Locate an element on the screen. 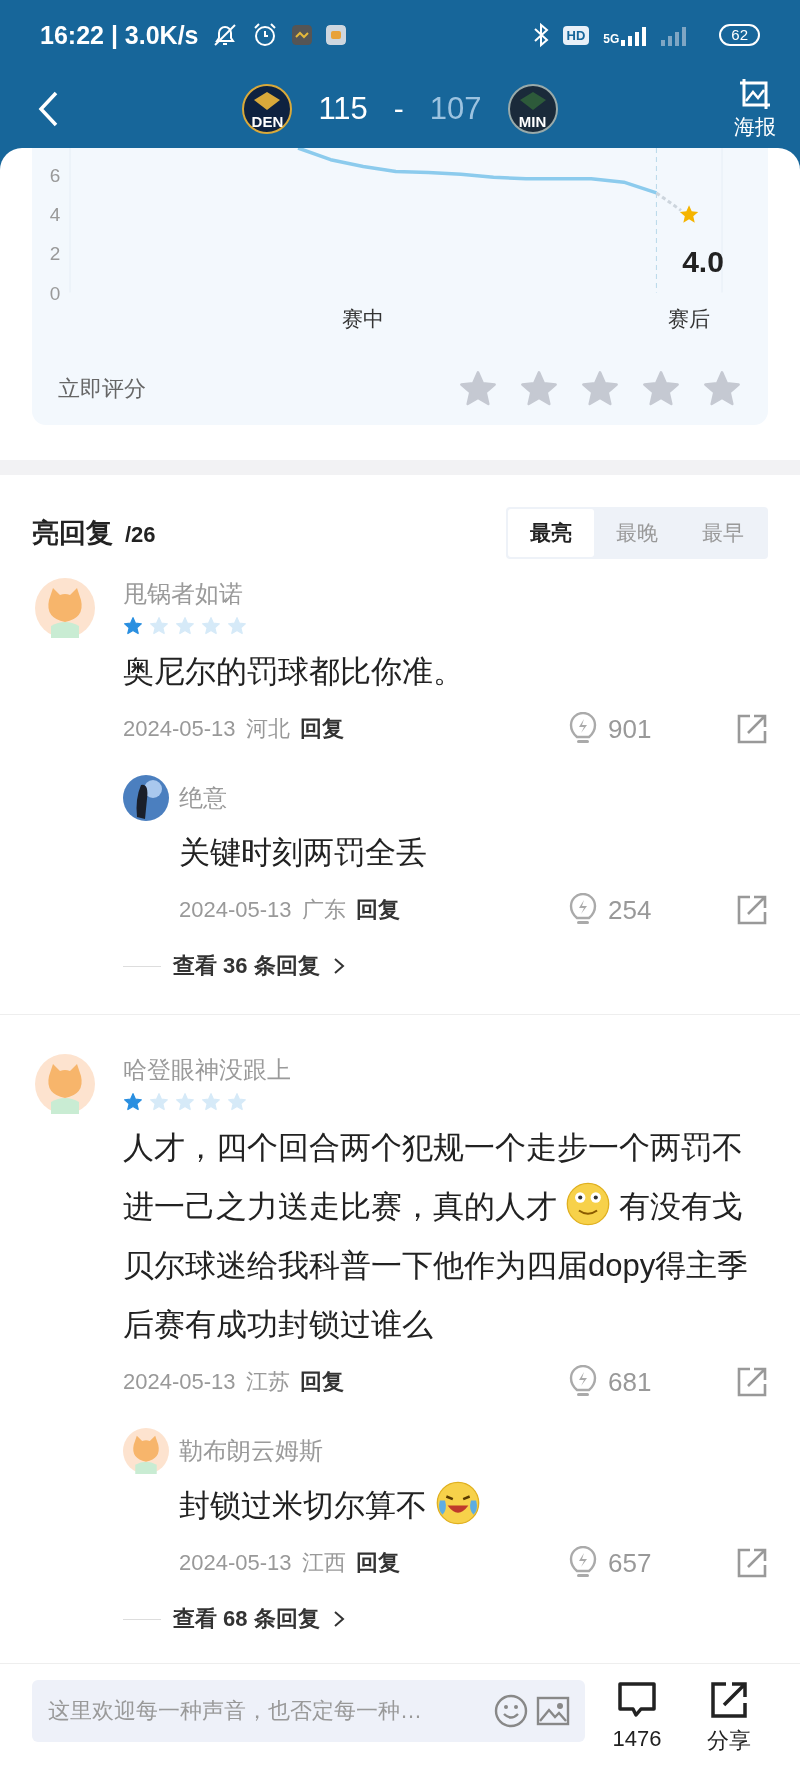 This screenshot has width=800, height=1778. avatar is located at coordinates (146, 798).